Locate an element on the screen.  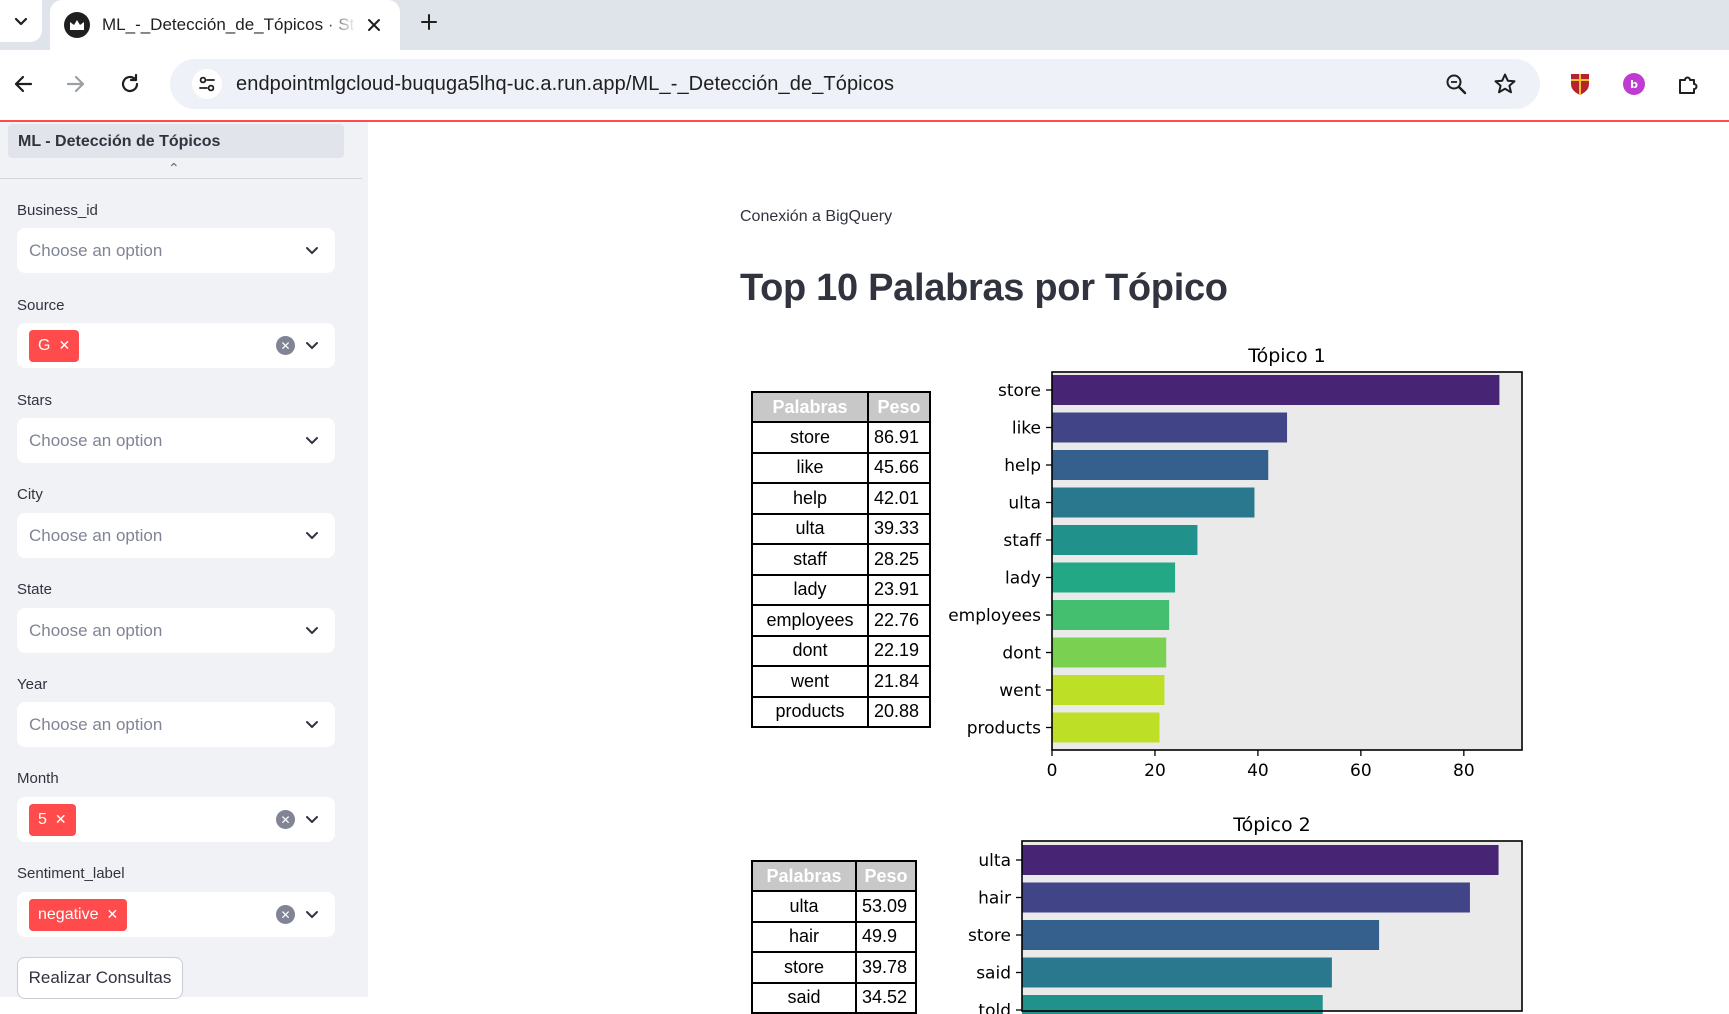
table-row: hair 49.9 is located at coordinates (834, 936).